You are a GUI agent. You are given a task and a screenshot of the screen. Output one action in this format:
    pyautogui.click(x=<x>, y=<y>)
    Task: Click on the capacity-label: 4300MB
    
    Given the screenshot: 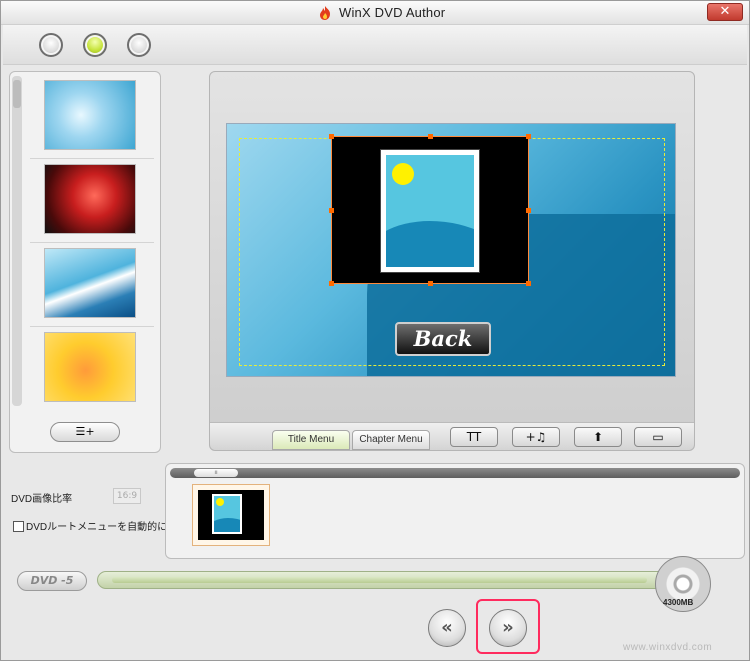 What is the action you would take?
    pyautogui.click(x=678, y=602)
    